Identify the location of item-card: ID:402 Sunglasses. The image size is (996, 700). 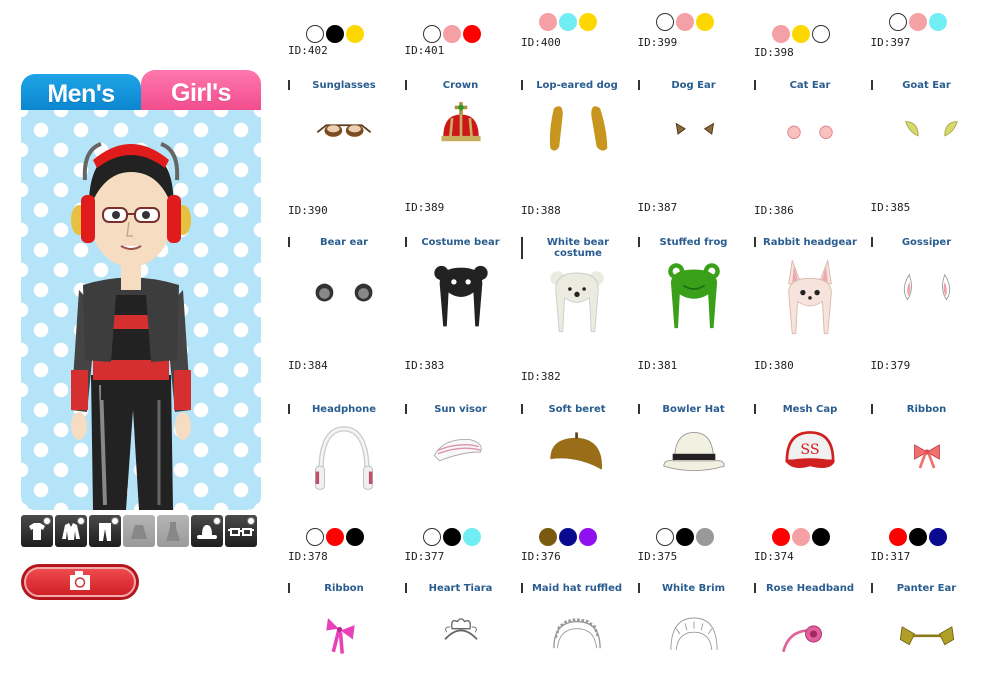
(344, 90).